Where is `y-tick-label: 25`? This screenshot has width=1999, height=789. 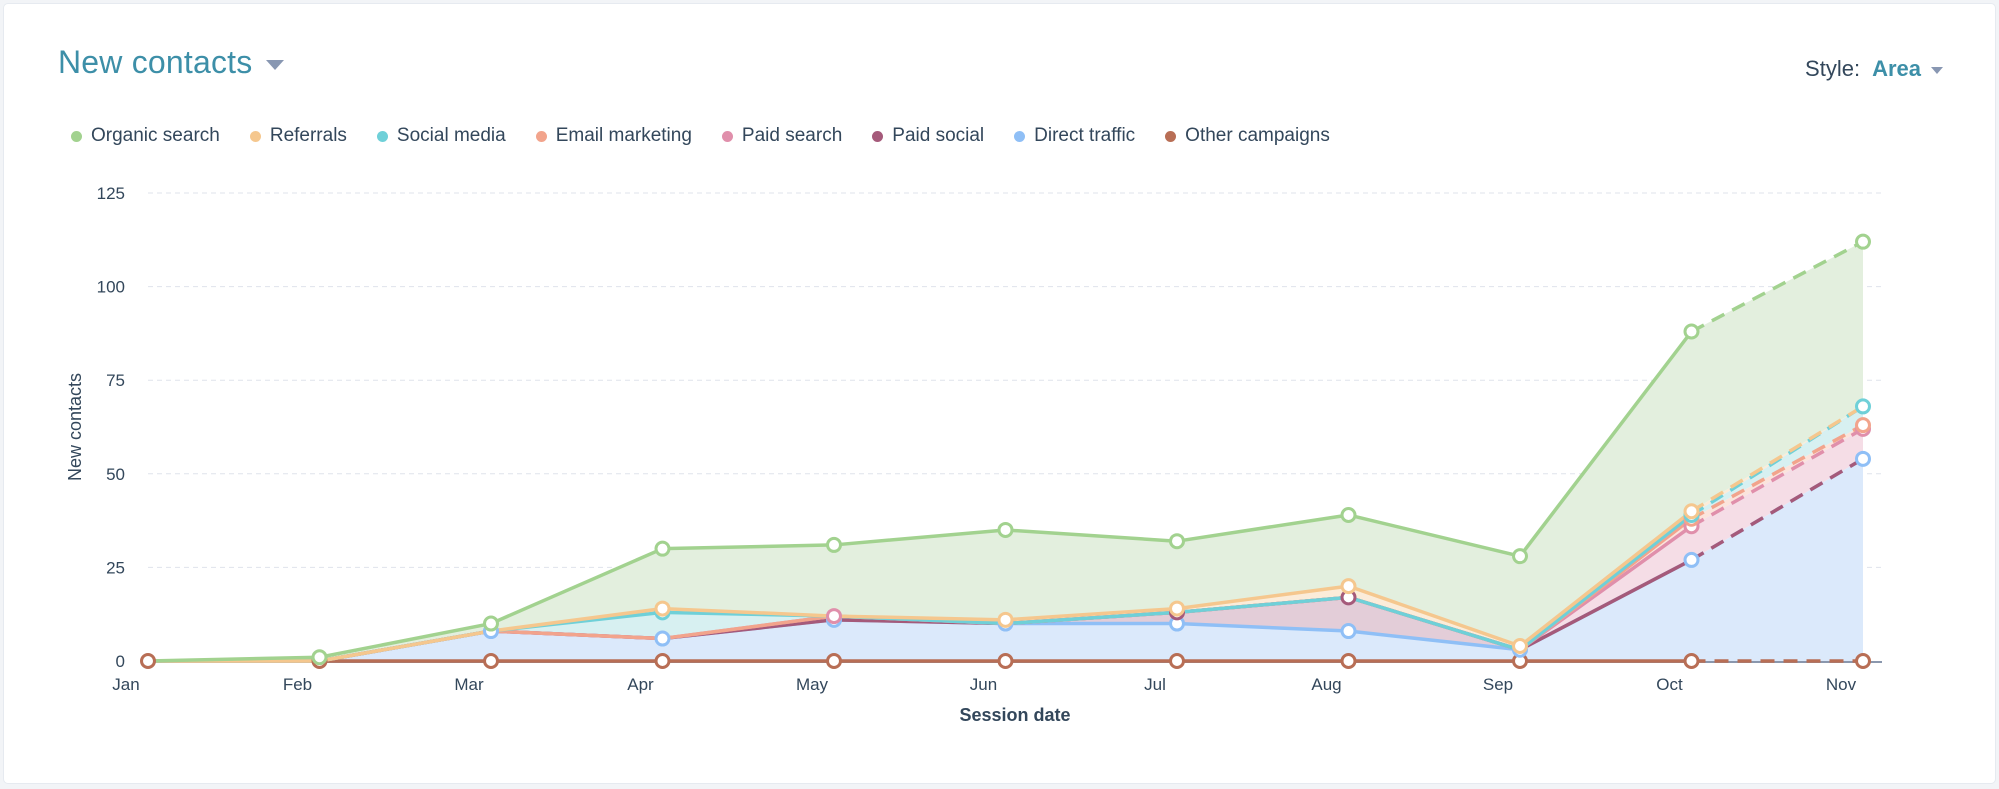 y-tick-label: 25 is located at coordinates (115, 567).